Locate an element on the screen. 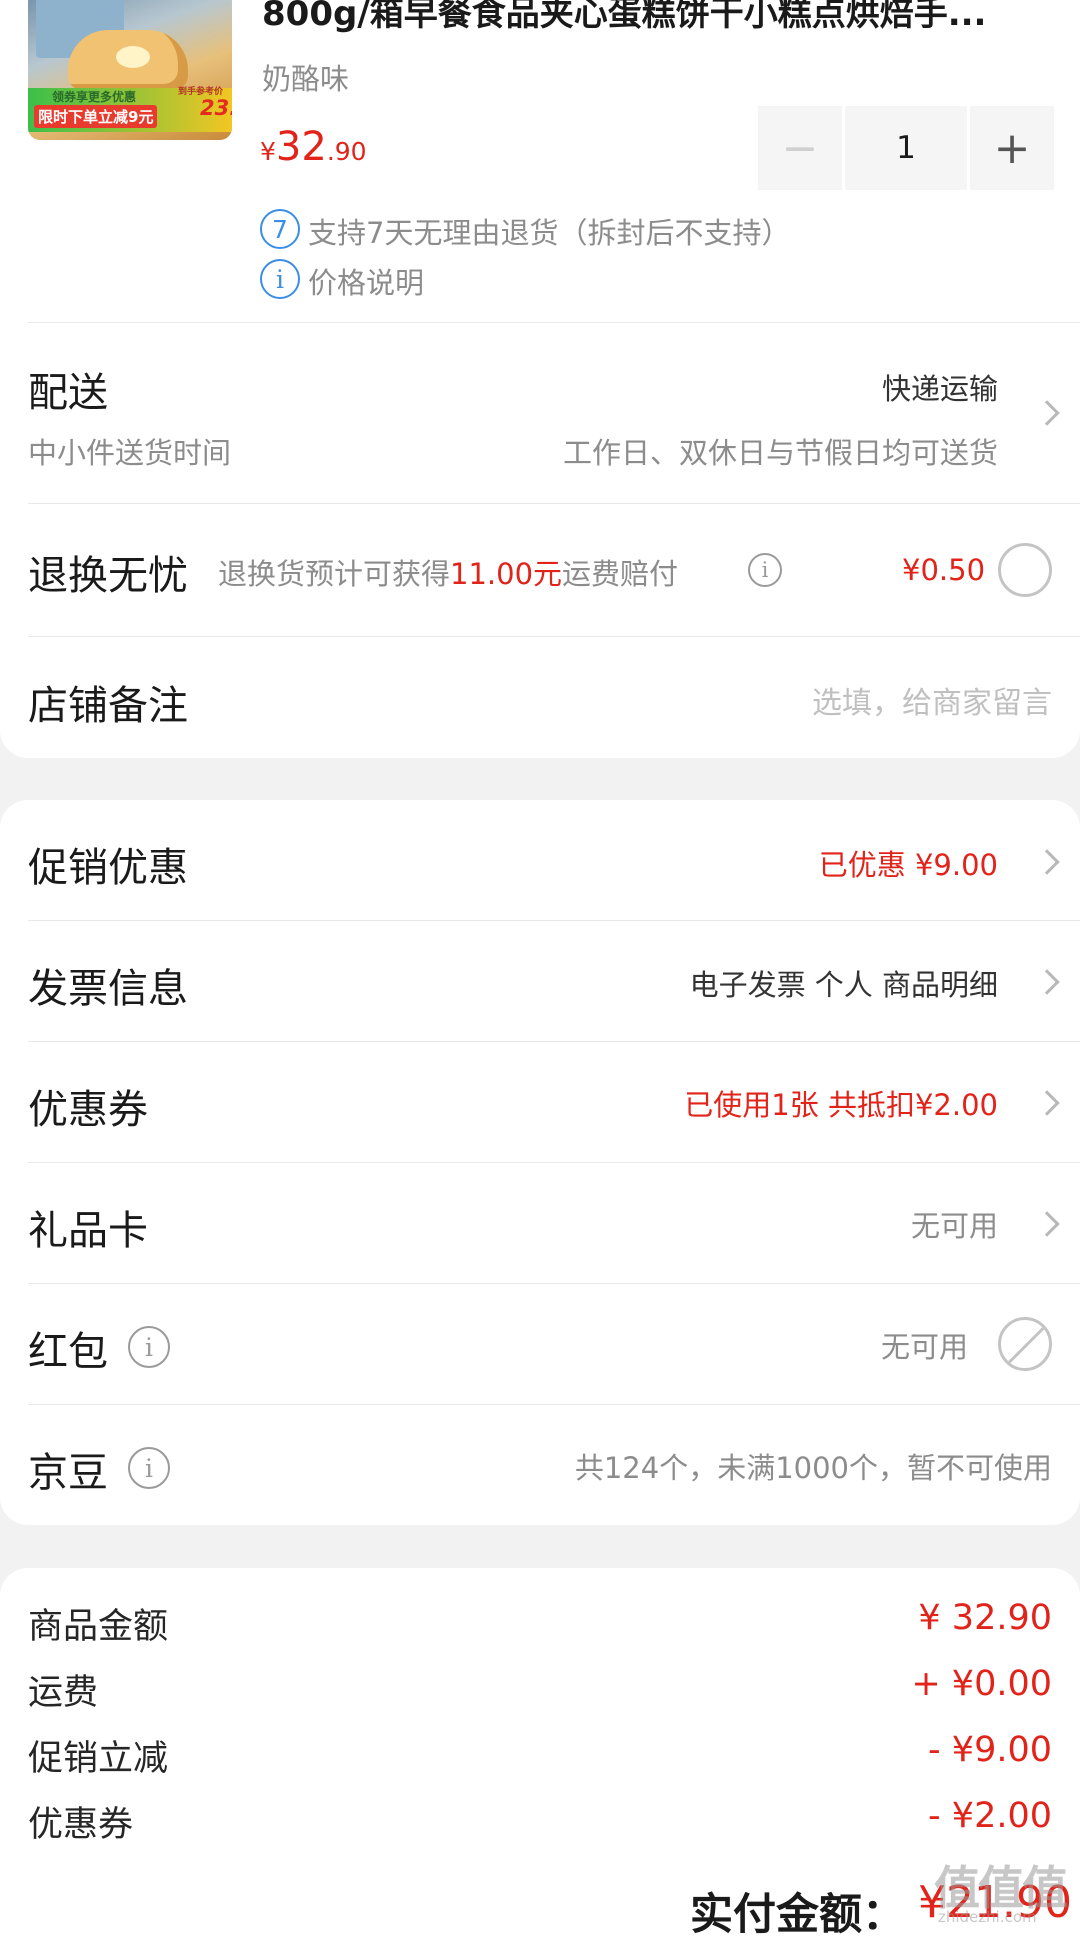  seven-day-return-icon: 7 is located at coordinates (280, 229).